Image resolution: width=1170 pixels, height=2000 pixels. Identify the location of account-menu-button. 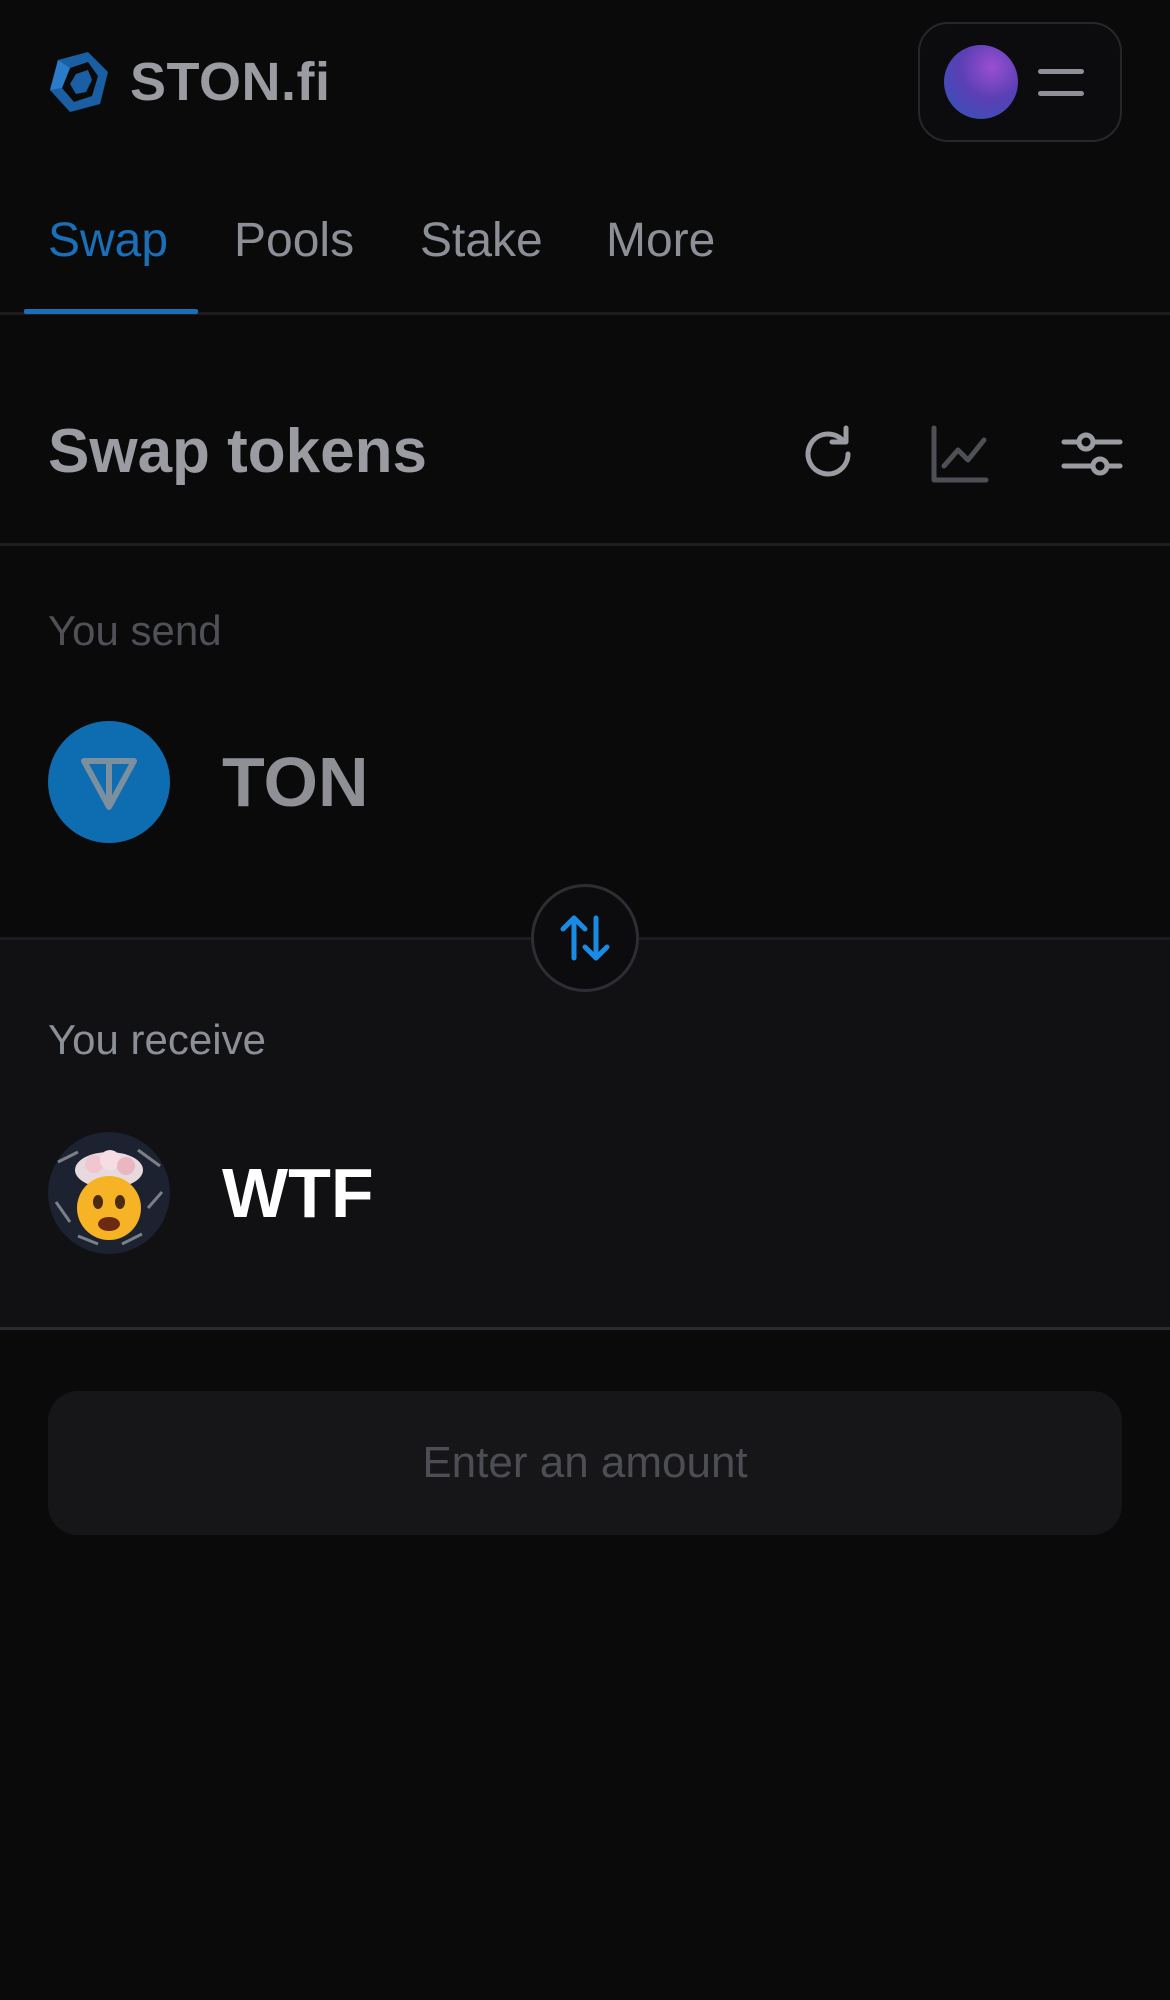
(1020, 82).